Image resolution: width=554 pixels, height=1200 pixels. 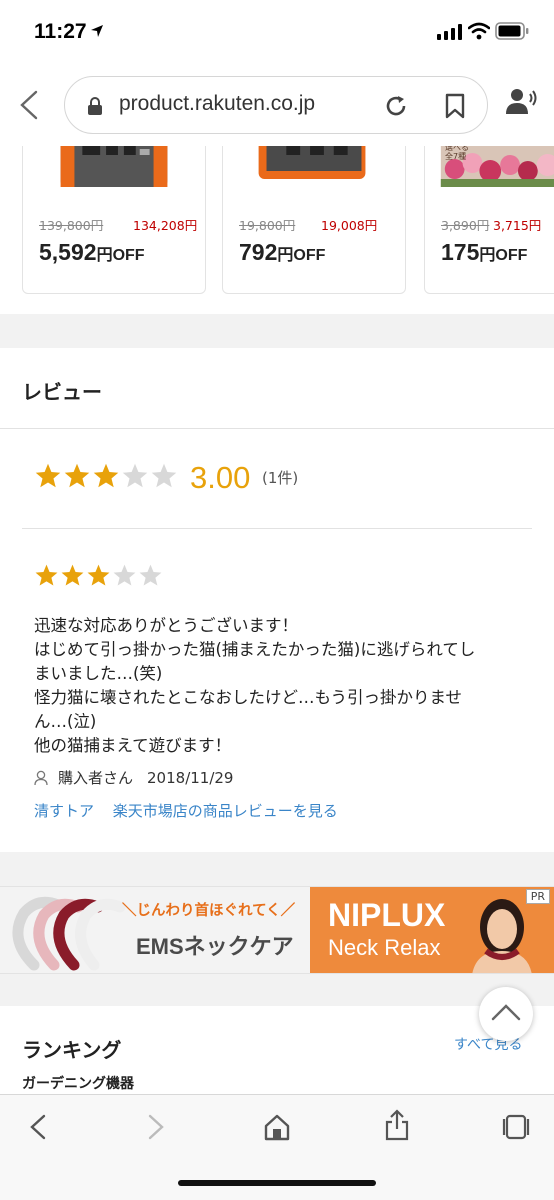 I want to click on ad-pr-badge: PR, so click(x=537, y=896).